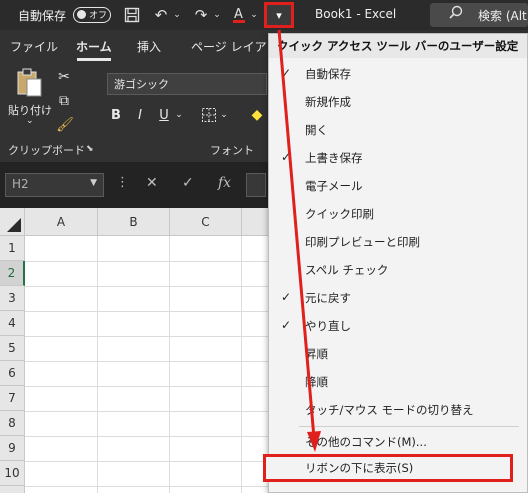  What do you see at coordinates (359, 468) in the screenshot?
I see `menu-item-label: リボンの下に表示(S)` at bounding box center [359, 468].